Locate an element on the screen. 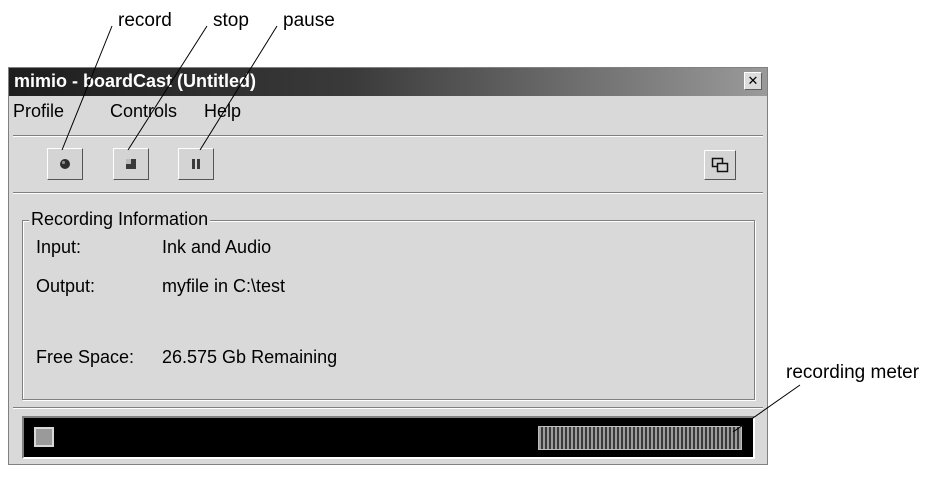  close-button: ✕ is located at coordinates (753, 81).